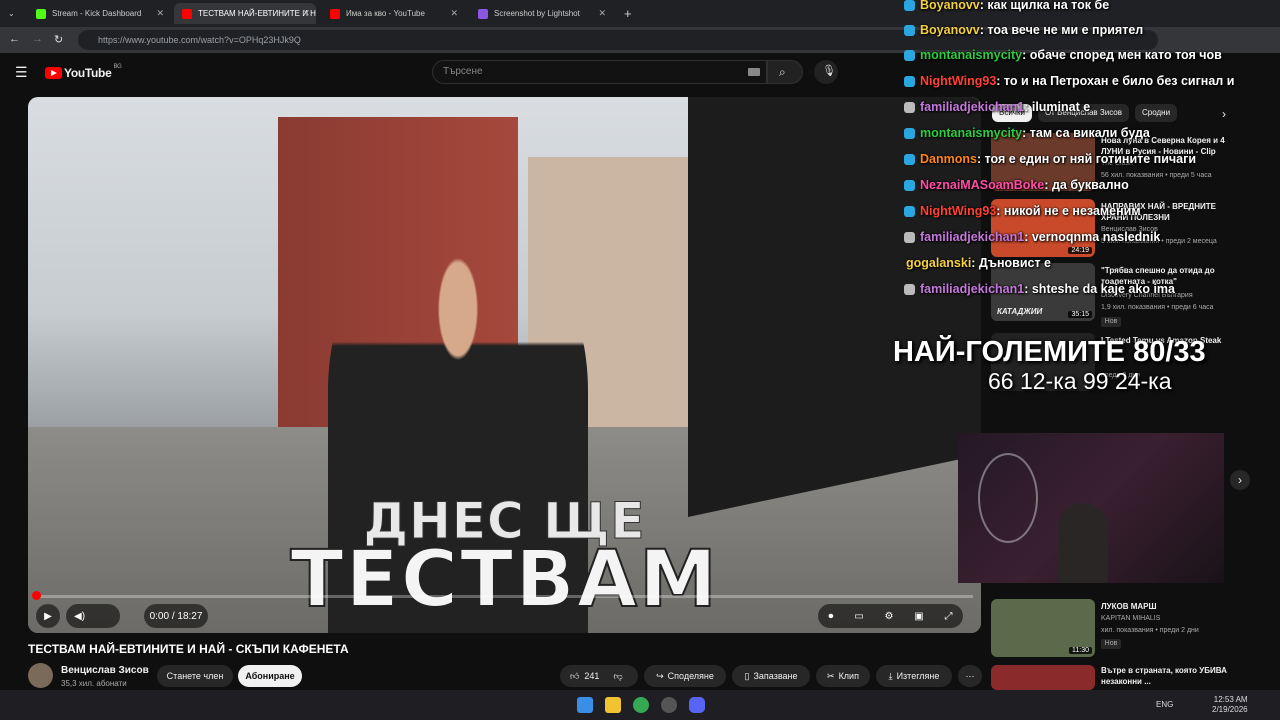 The width and height of the screenshot is (1280, 720). What do you see at coordinates (641, 705) in the screenshot?
I see `chrome-icon` at bounding box center [641, 705].